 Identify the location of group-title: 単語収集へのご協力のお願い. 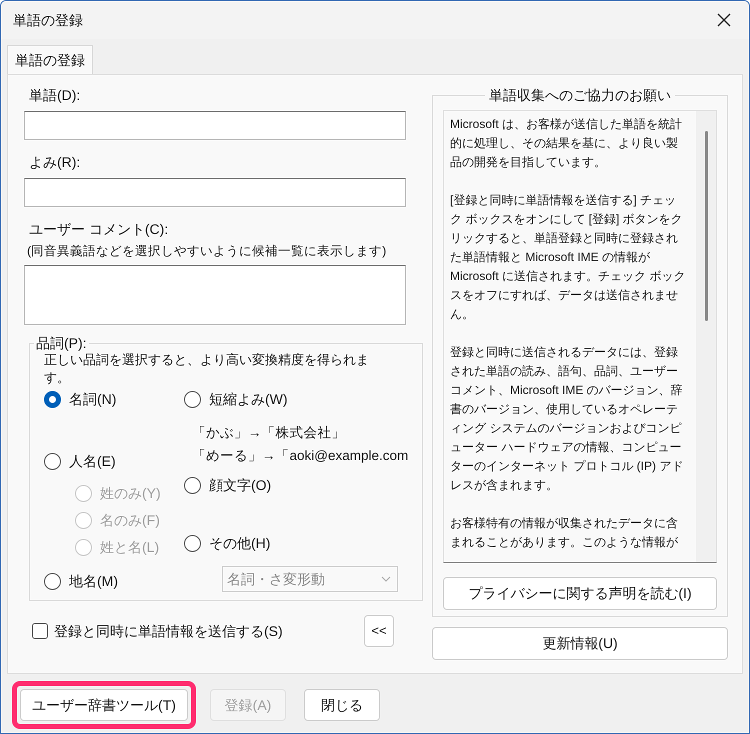
(580, 95).